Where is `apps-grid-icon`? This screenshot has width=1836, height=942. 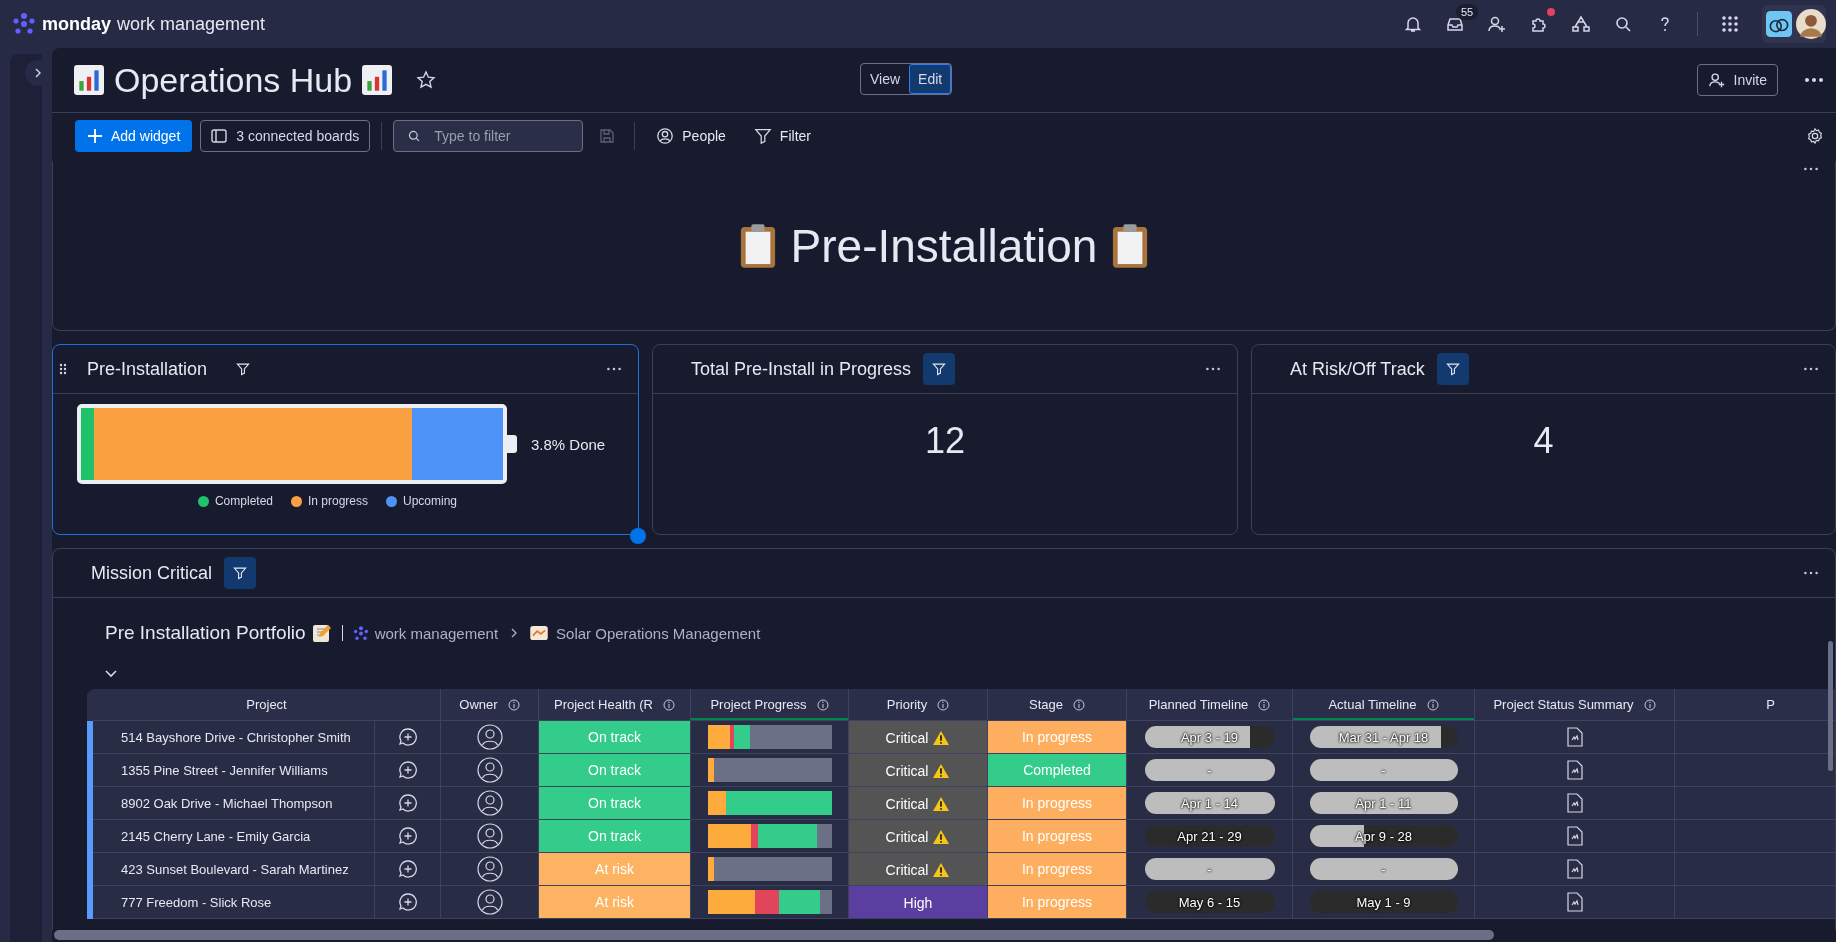 apps-grid-icon is located at coordinates (1730, 24).